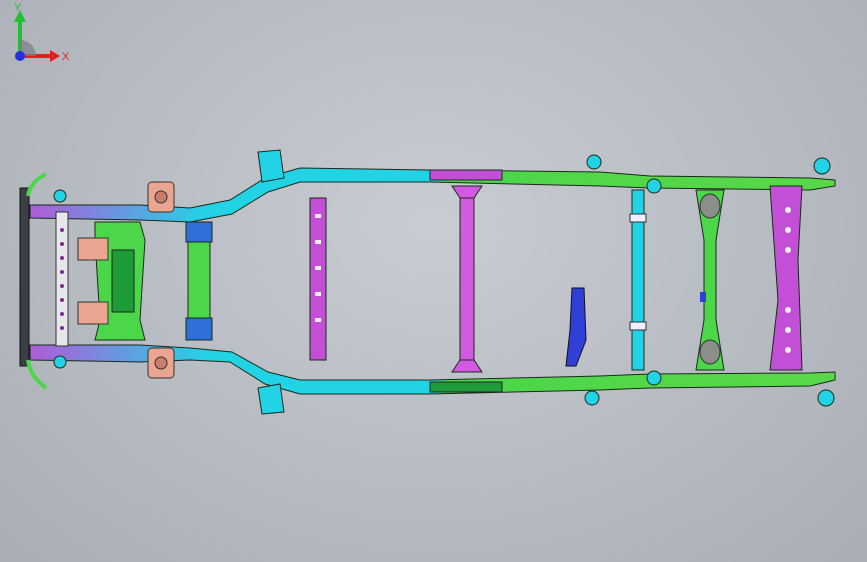 This screenshot has height=562, width=867. What do you see at coordinates (594, 162) in the screenshot?
I see `rail-mount-upper-mid` at bounding box center [594, 162].